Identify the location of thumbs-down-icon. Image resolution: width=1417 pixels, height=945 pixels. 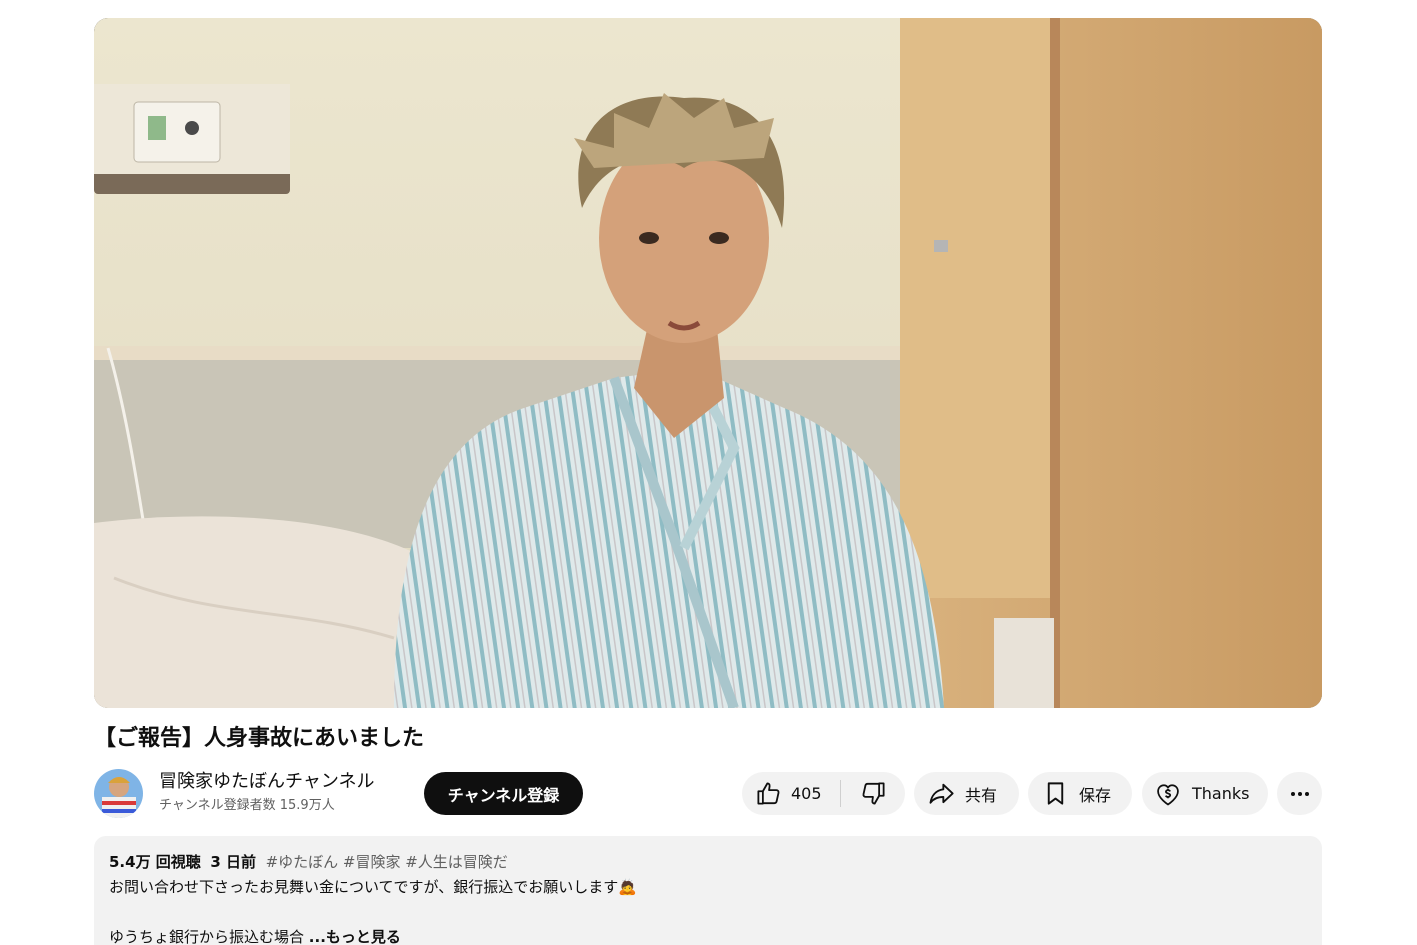
(873, 793).